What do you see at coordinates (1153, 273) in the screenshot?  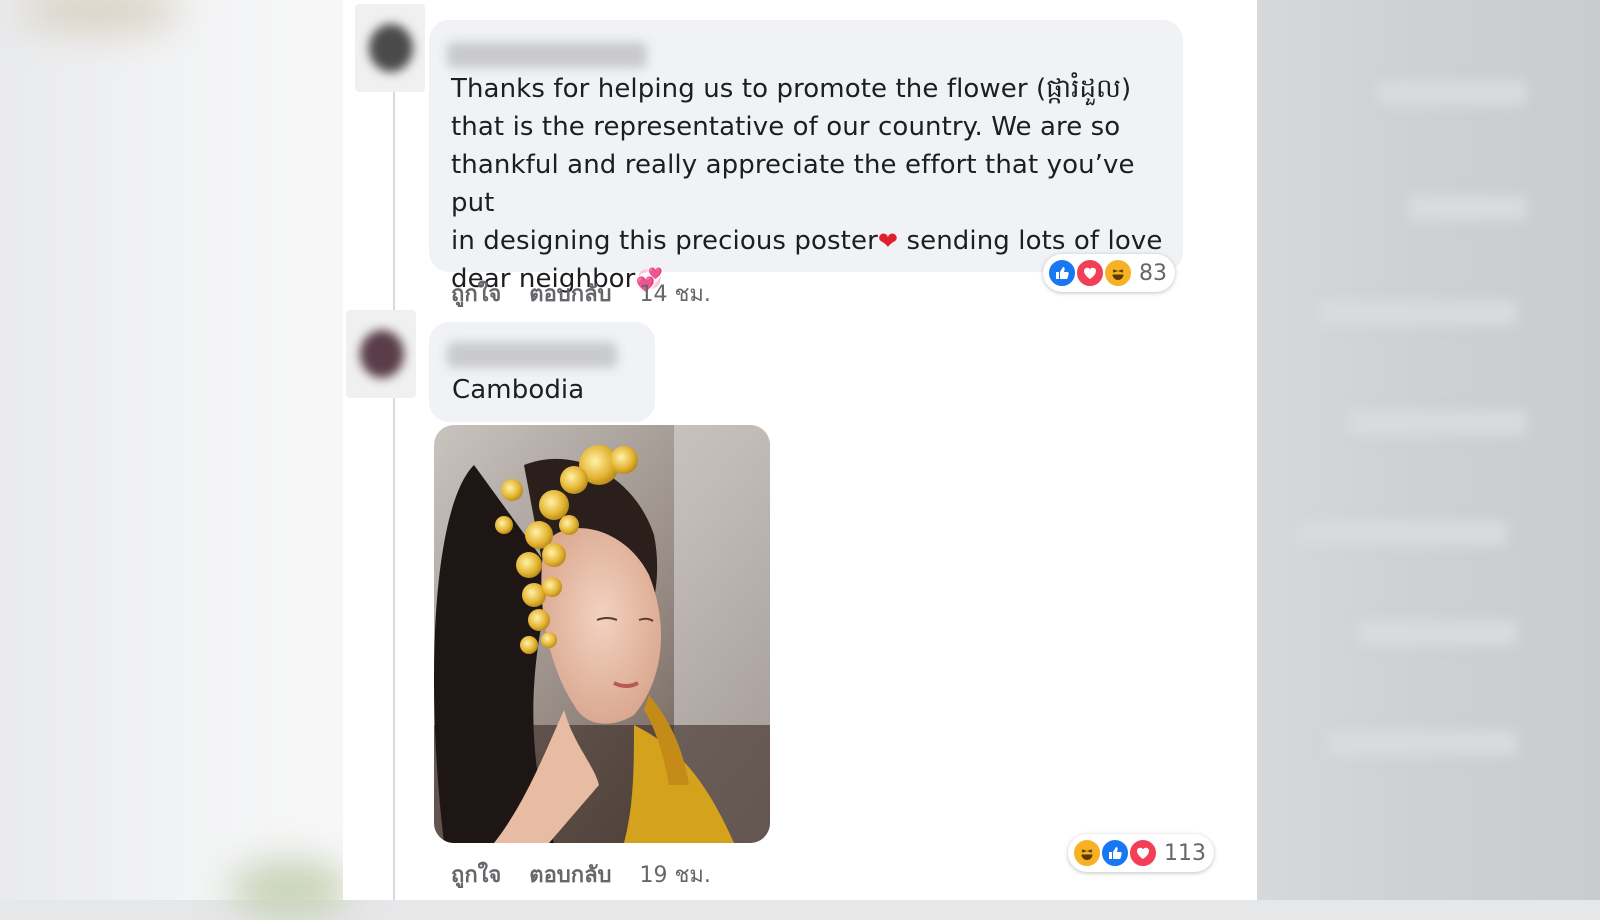 I see `reaction-count: 83` at bounding box center [1153, 273].